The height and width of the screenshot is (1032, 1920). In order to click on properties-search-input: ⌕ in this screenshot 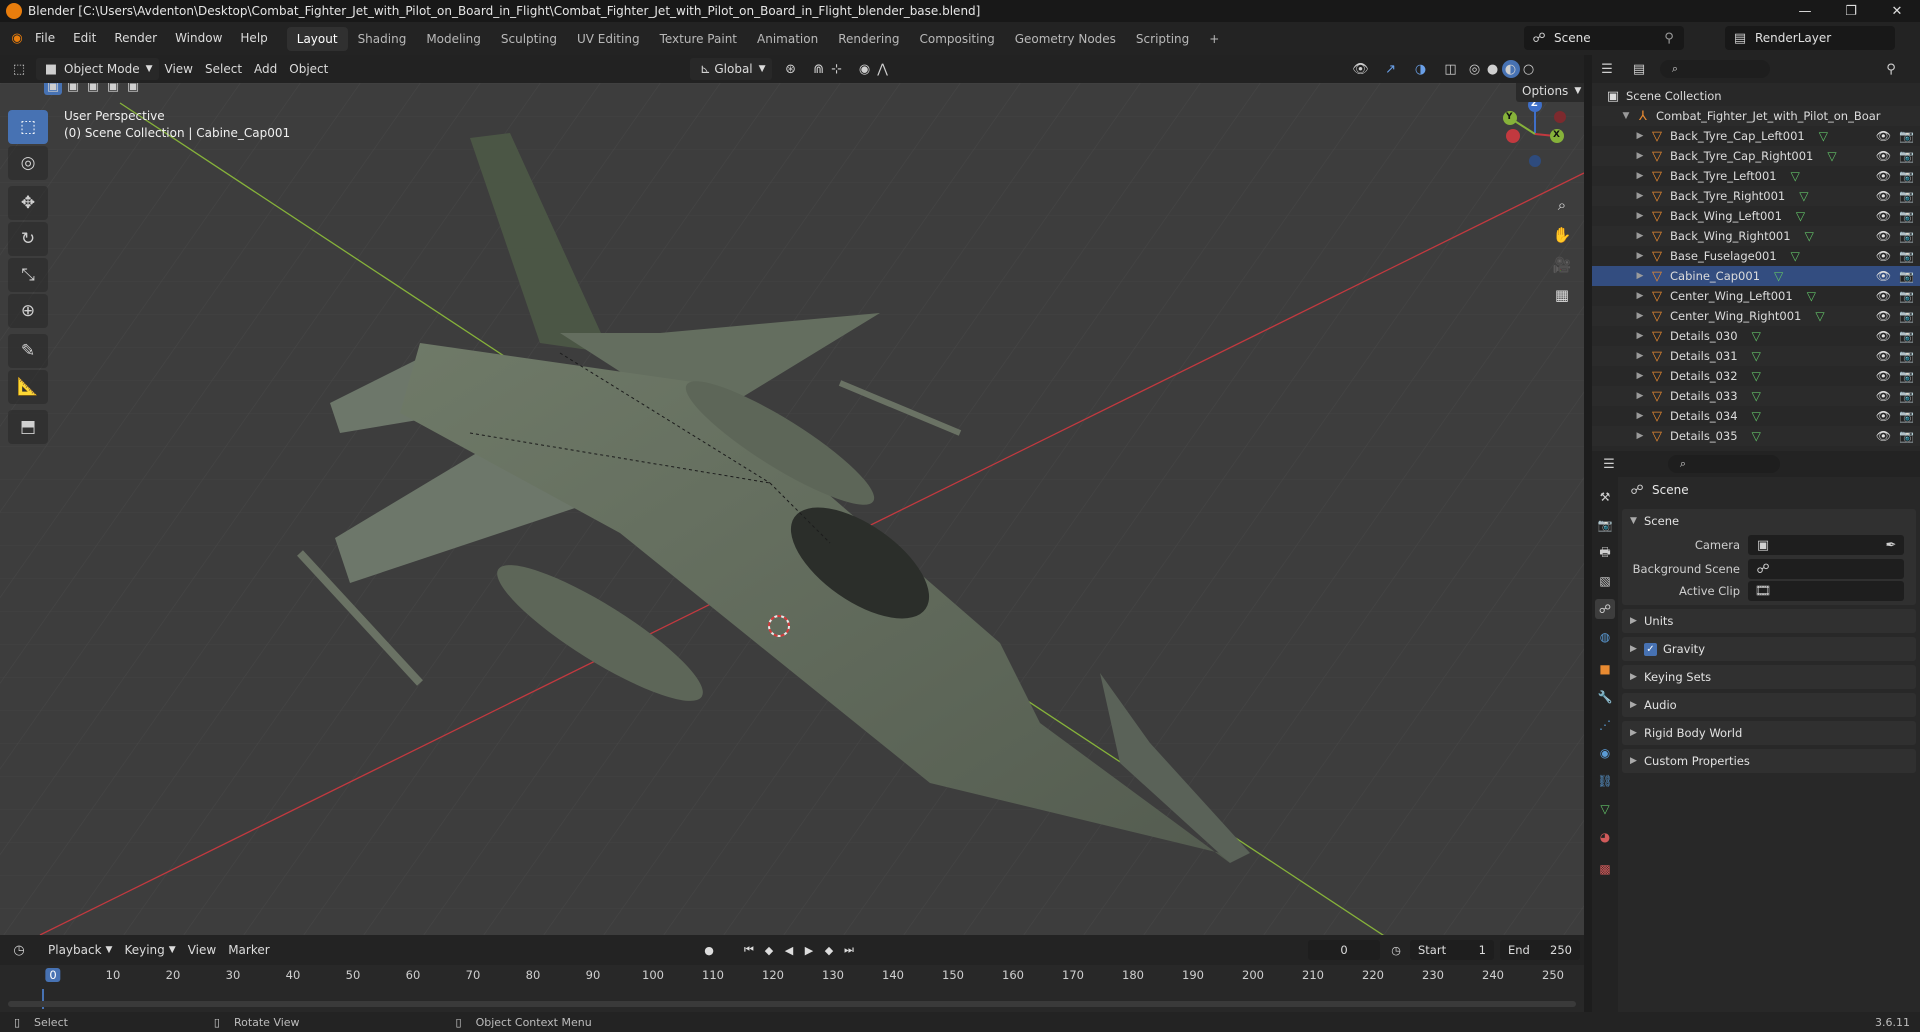, I will do `click(1724, 464)`.